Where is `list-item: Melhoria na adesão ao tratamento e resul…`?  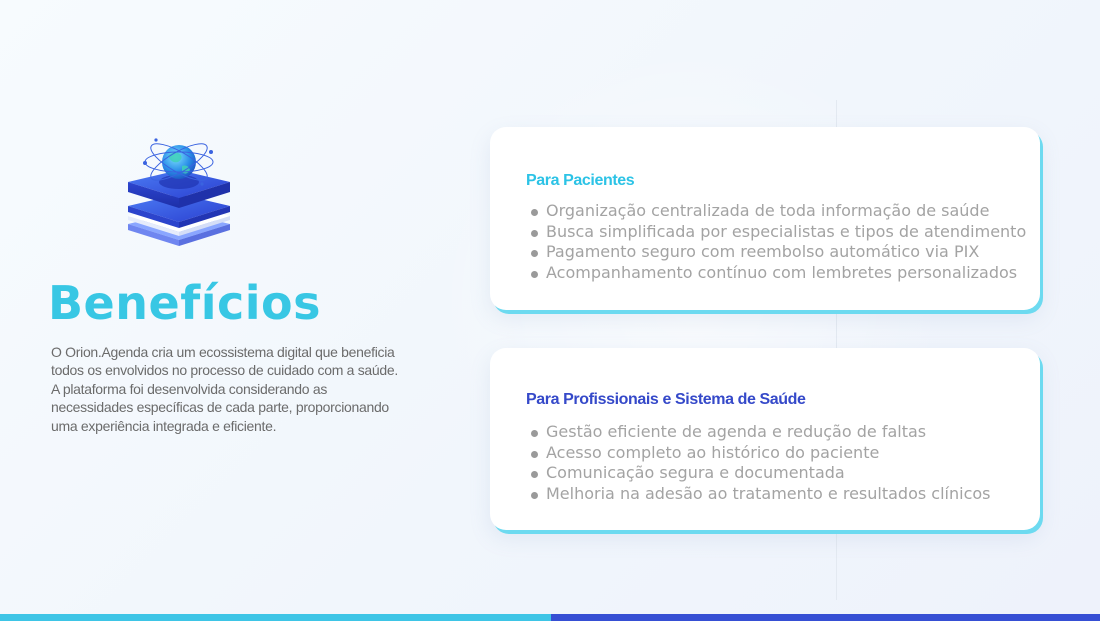
list-item: Melhoria na adesão ao tratamento e resul… is located at coordinates (760, 494).